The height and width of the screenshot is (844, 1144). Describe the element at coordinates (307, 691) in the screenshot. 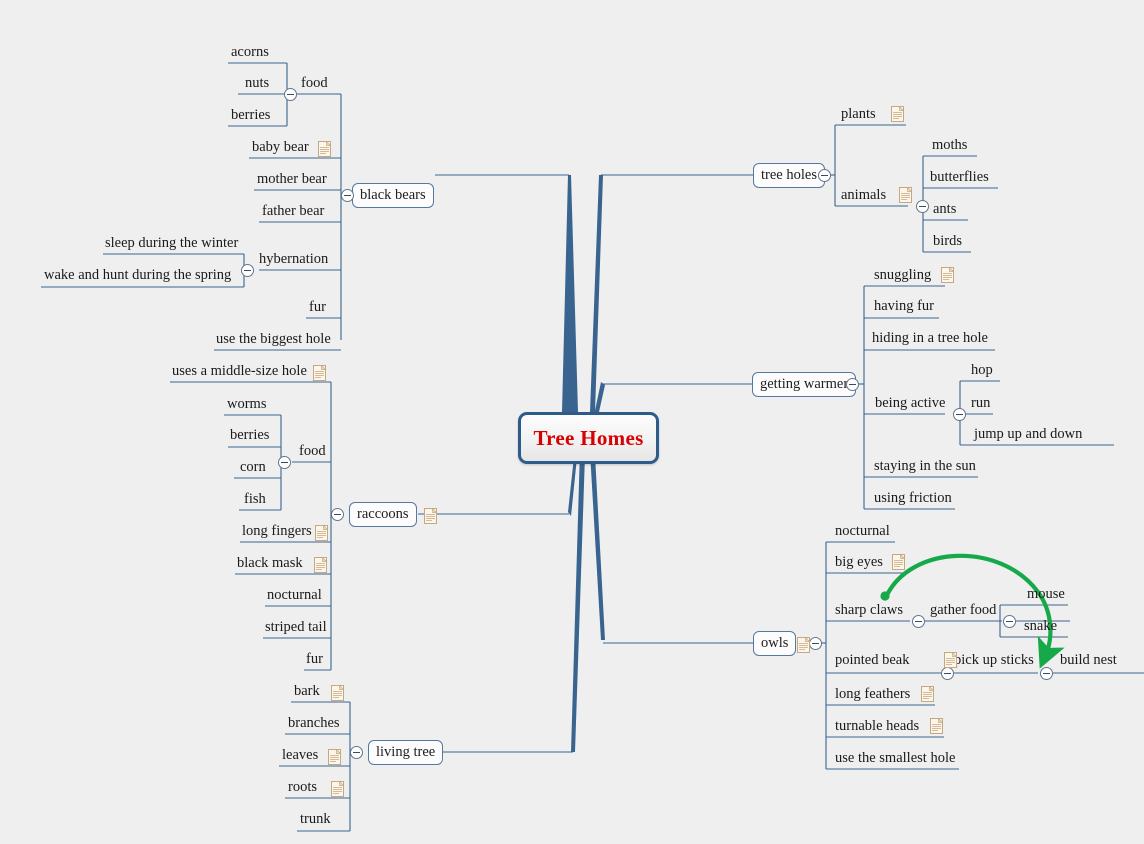

I see `label-bark: bark` at that location.